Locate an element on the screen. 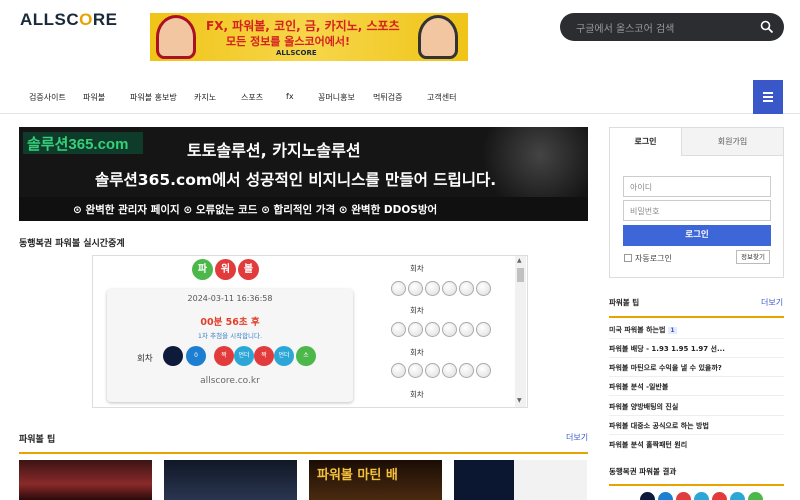 The image size is (800, 500). site-logo: ALLSCORE is located at coordinates (69, 20).